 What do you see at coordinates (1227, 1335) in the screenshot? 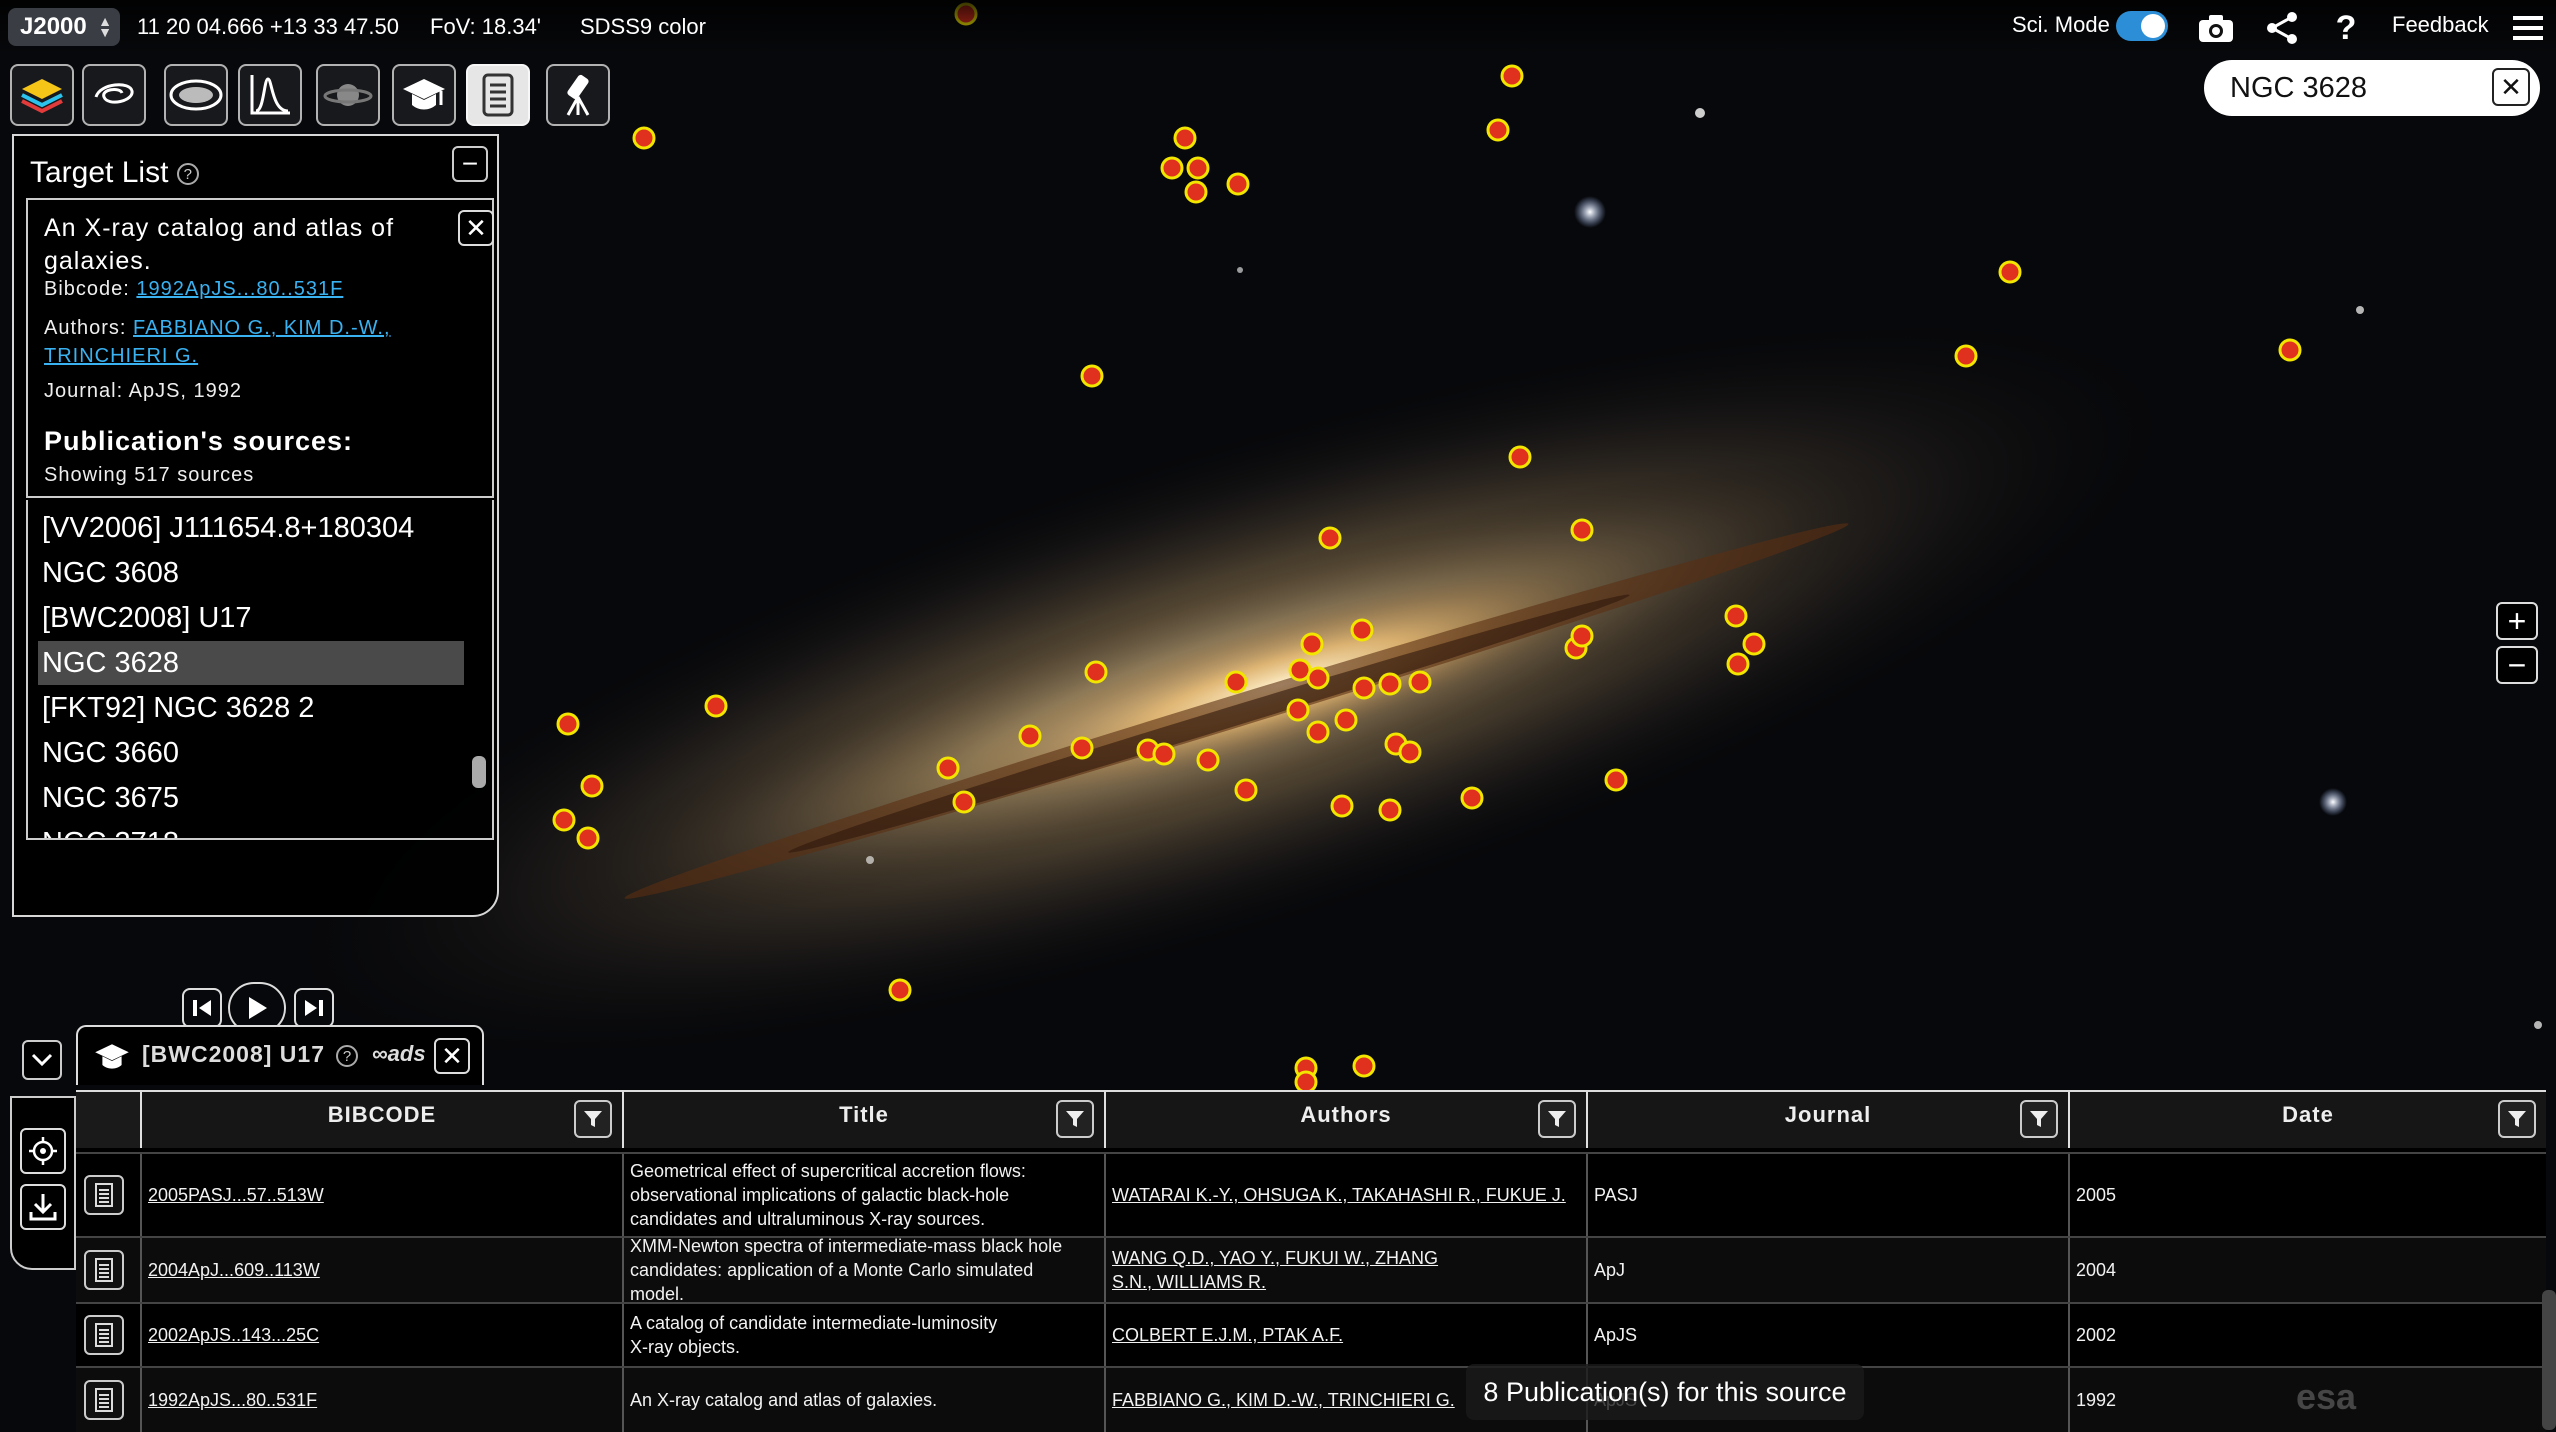
I see `authors-link: COLBERT E.J.M., PTAK A.F.` at bounding box center [1227, 1335].